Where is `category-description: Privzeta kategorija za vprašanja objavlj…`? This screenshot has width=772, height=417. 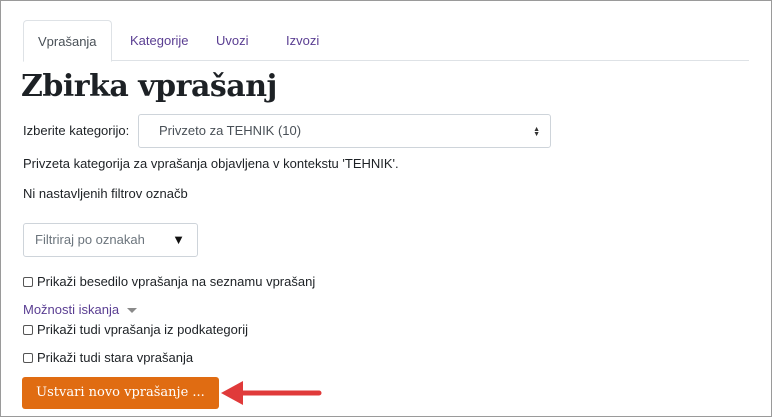
category-description: Privzeta kategorija za vprašanja objavlj… is located at coordinates (211, 163).